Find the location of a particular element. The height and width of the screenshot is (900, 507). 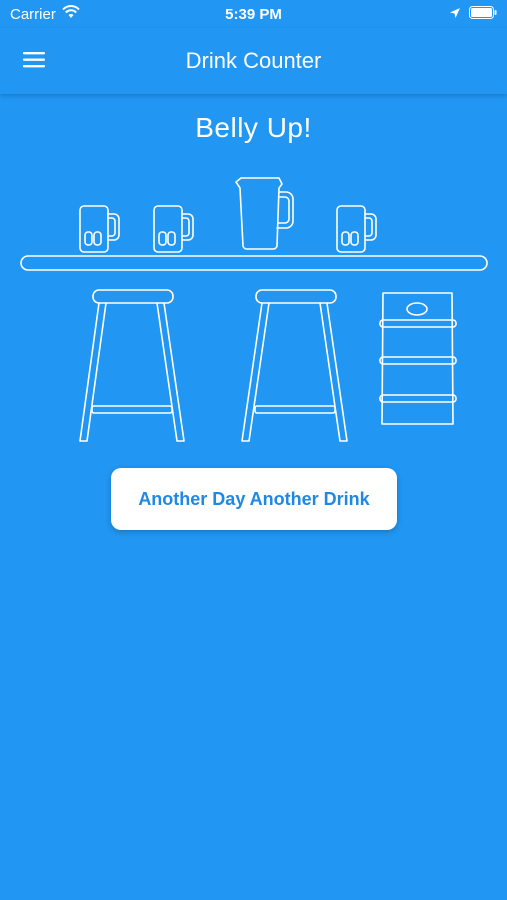

battery-icon is located at coordinates (483, 14).